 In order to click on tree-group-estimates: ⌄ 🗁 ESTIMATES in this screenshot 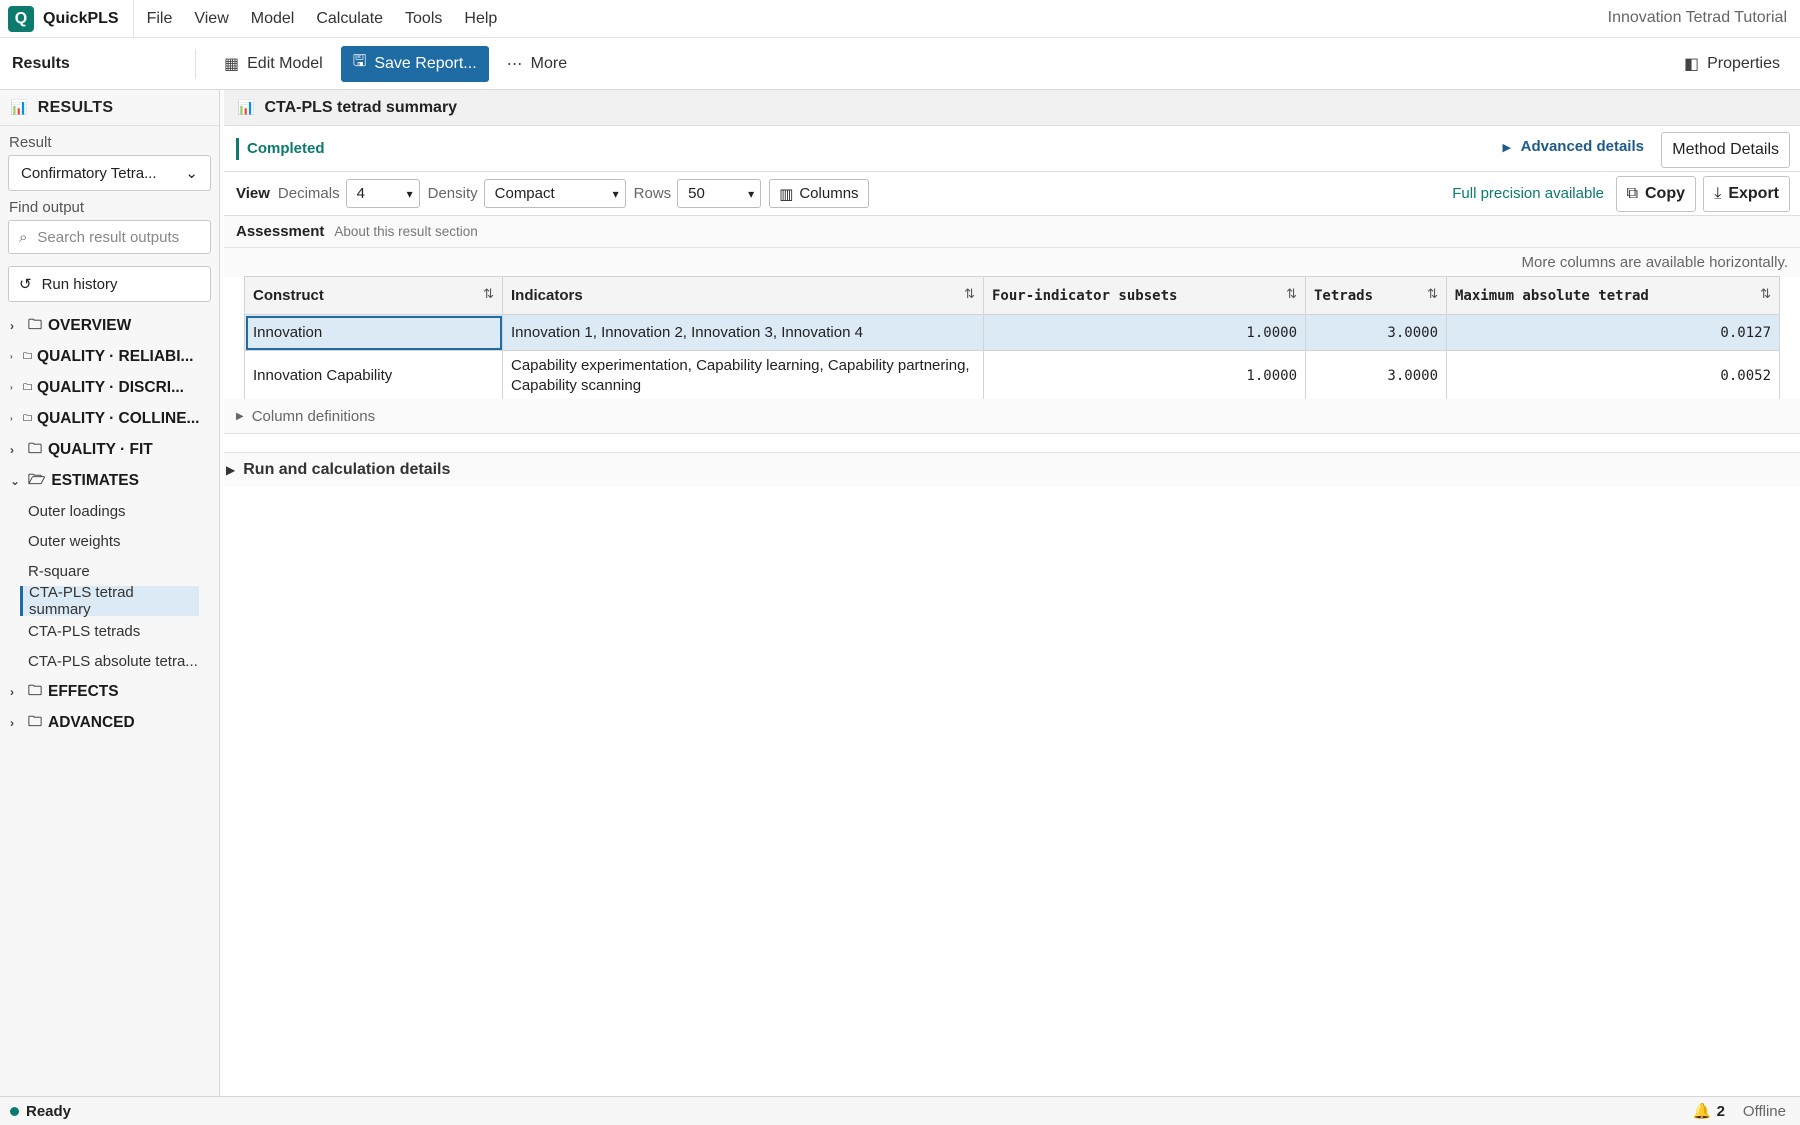, I will do `click(109, 480)`.